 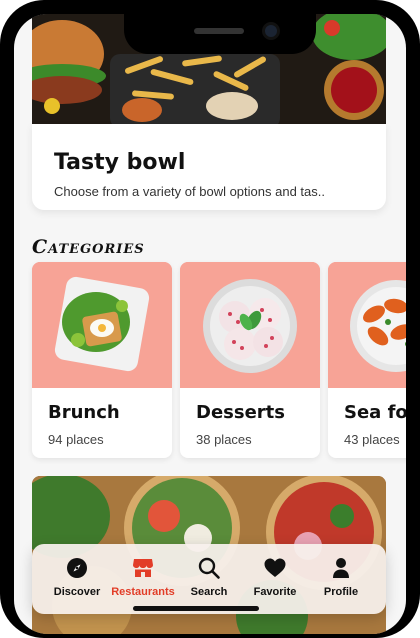 What do you see at coordinates (77, 568) in the screenshot?
I see `compass-icon` at bounding box center [77, 568].